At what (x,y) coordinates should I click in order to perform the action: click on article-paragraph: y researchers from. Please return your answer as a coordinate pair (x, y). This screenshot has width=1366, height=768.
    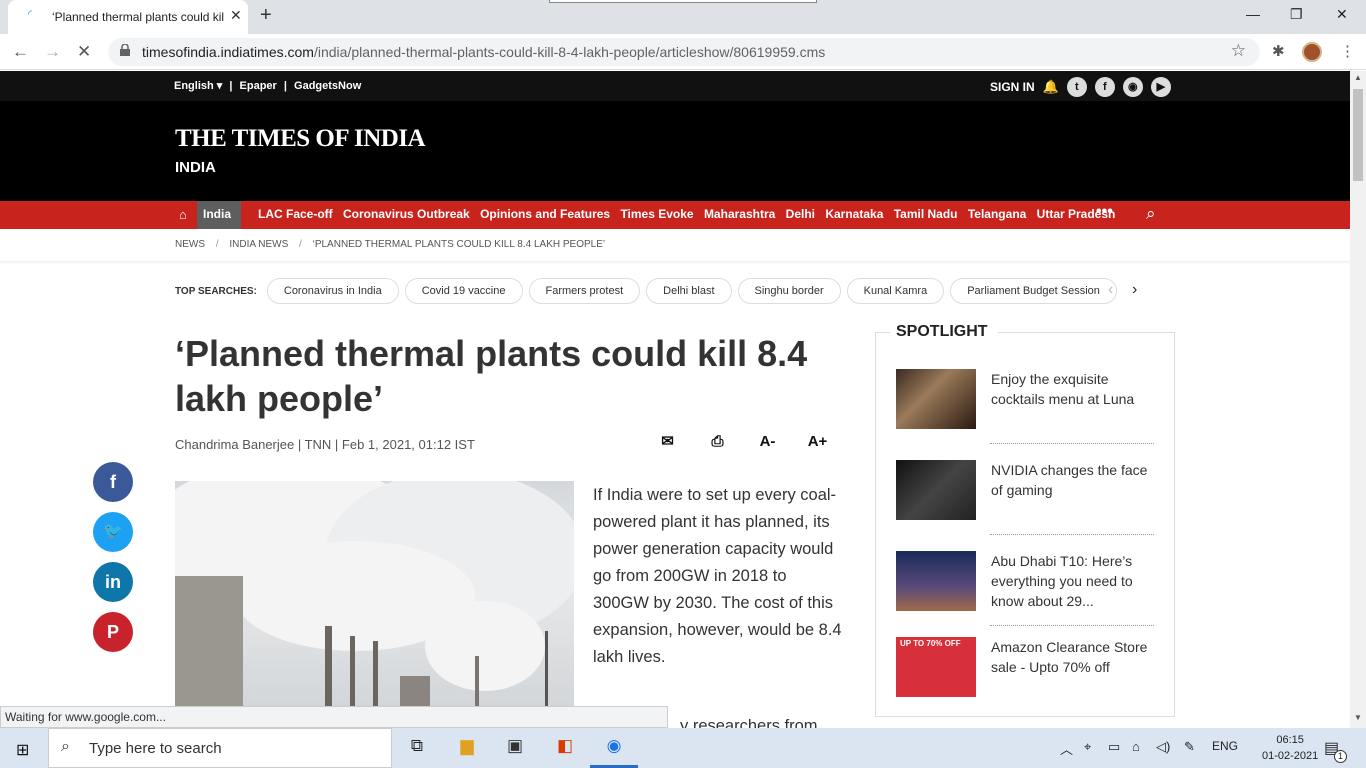
    Looking at the image, I should click on (749, 722).